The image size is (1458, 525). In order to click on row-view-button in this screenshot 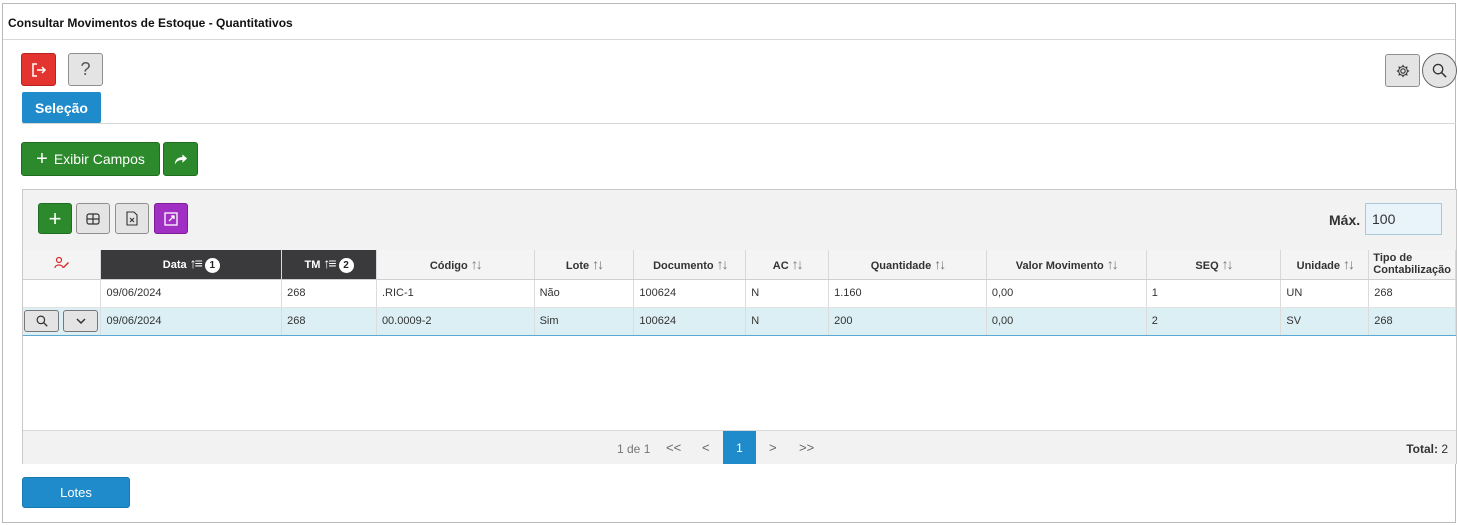, I will do `click(41, 321)`.